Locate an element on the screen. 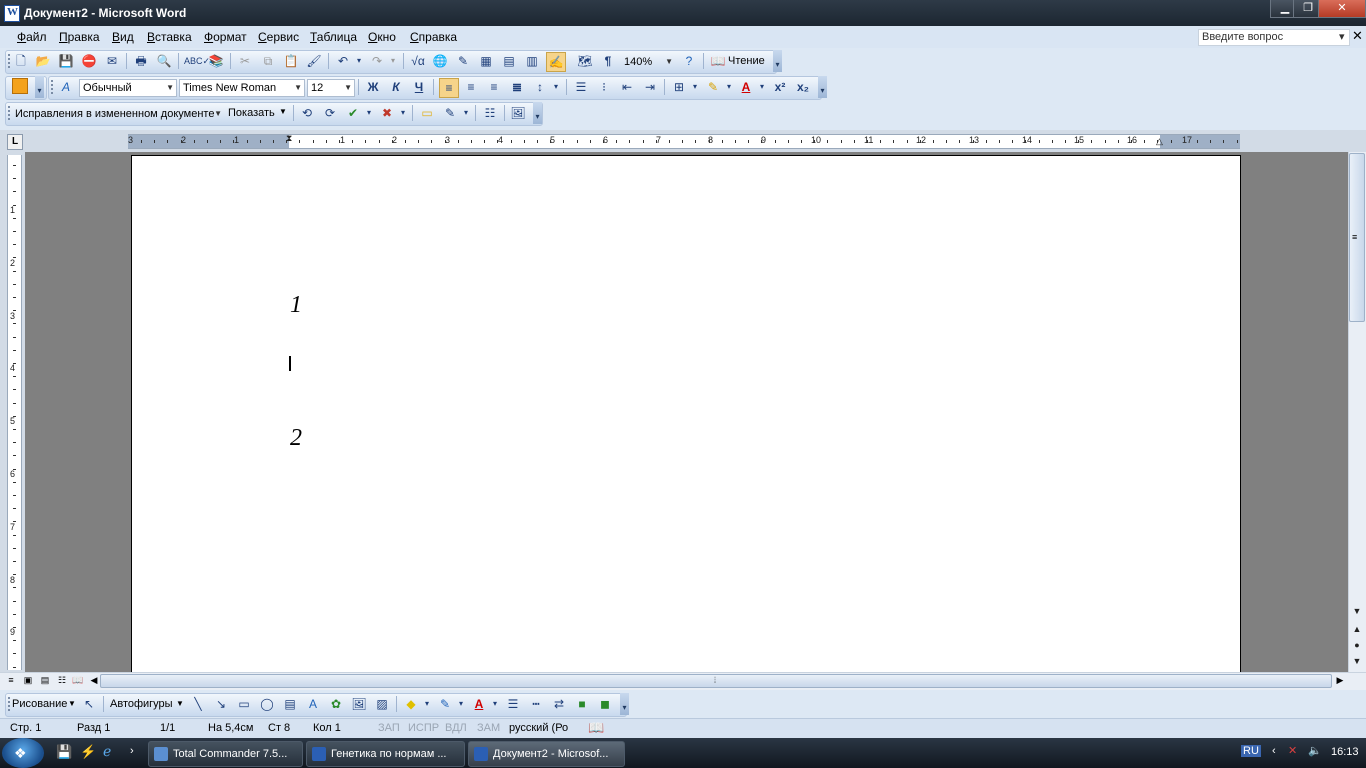  display-for-review-select: Исправления в измененном документе ▼ is located at coordinates (118, 114).